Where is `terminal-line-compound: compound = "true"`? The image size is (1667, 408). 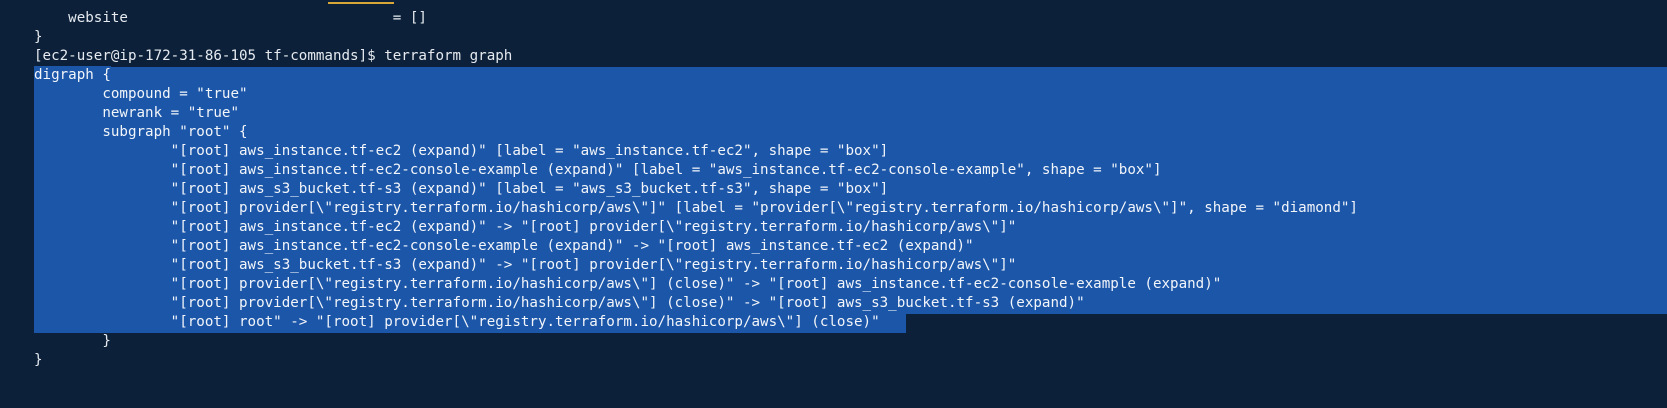
terminal-line-compound: compound = "true" is located at coordinates (141, 94).